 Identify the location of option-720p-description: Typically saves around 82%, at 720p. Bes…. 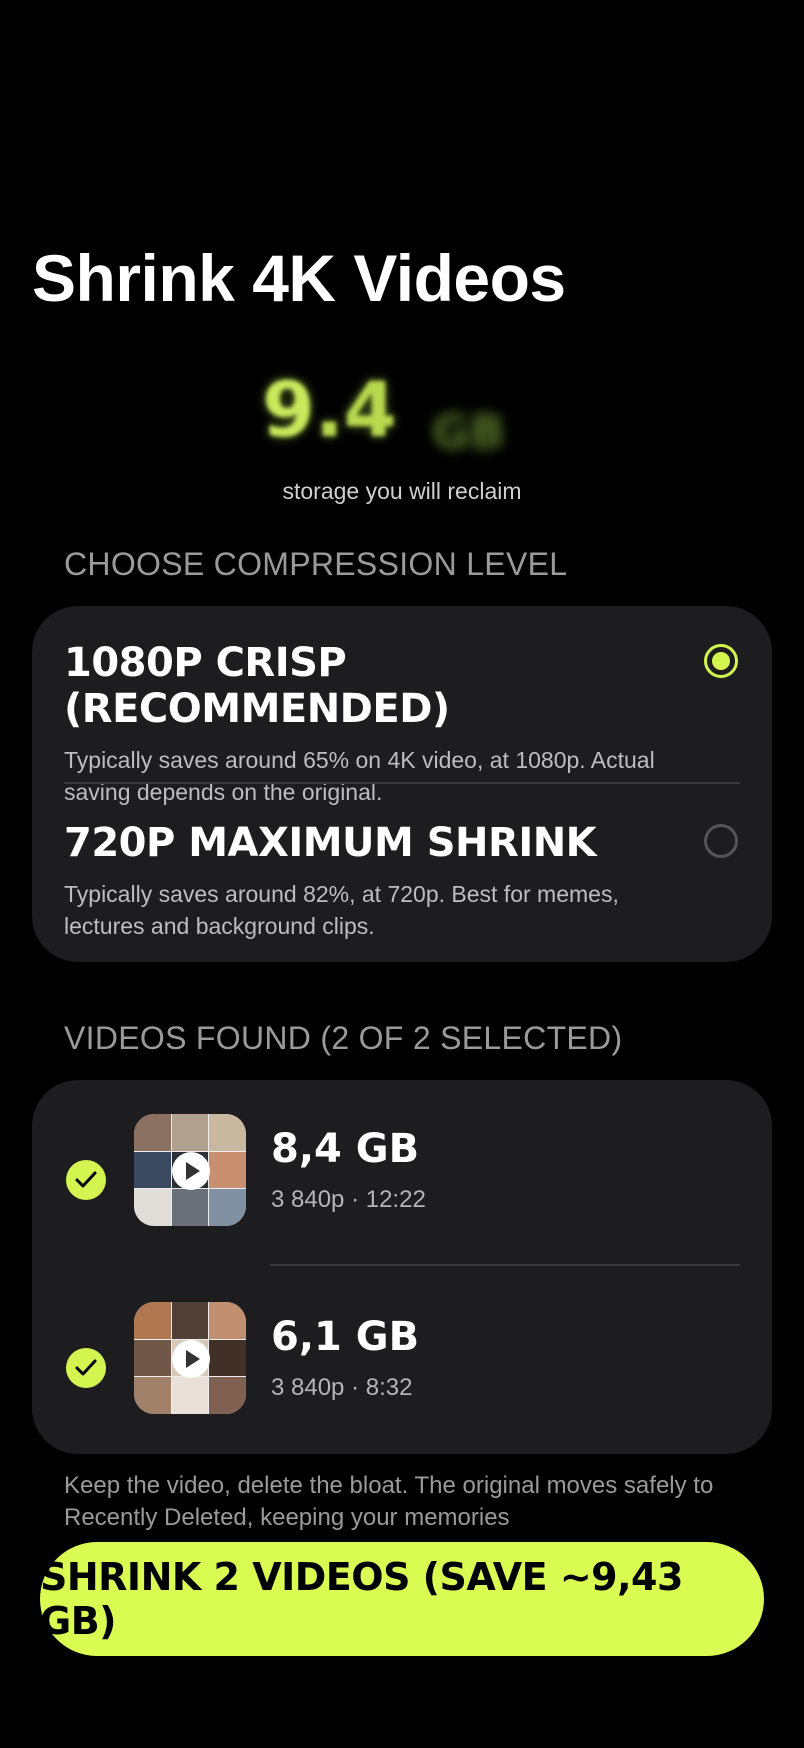
(341, 910).